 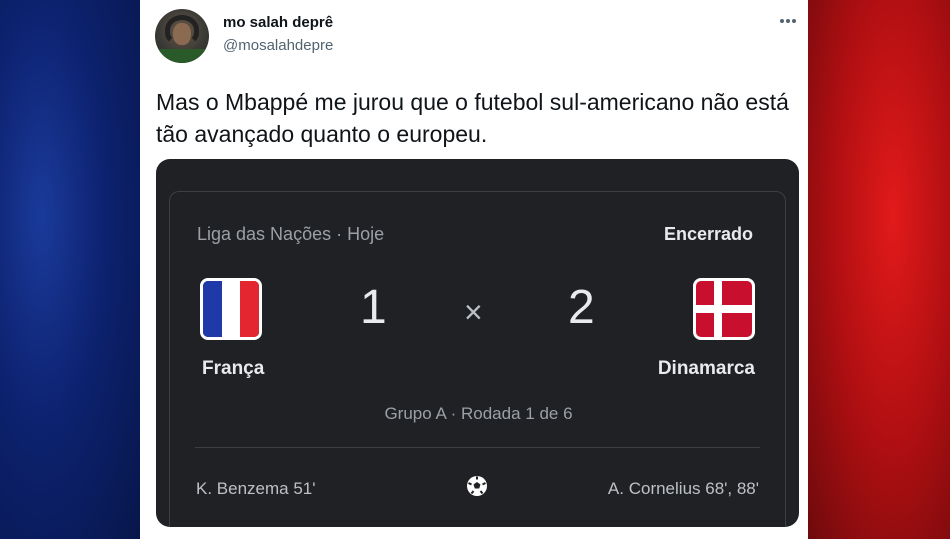 What do you see at coordinates (182, 56) in the screenshot?
I see `avatar-grass` at bounding box center [182, 56].